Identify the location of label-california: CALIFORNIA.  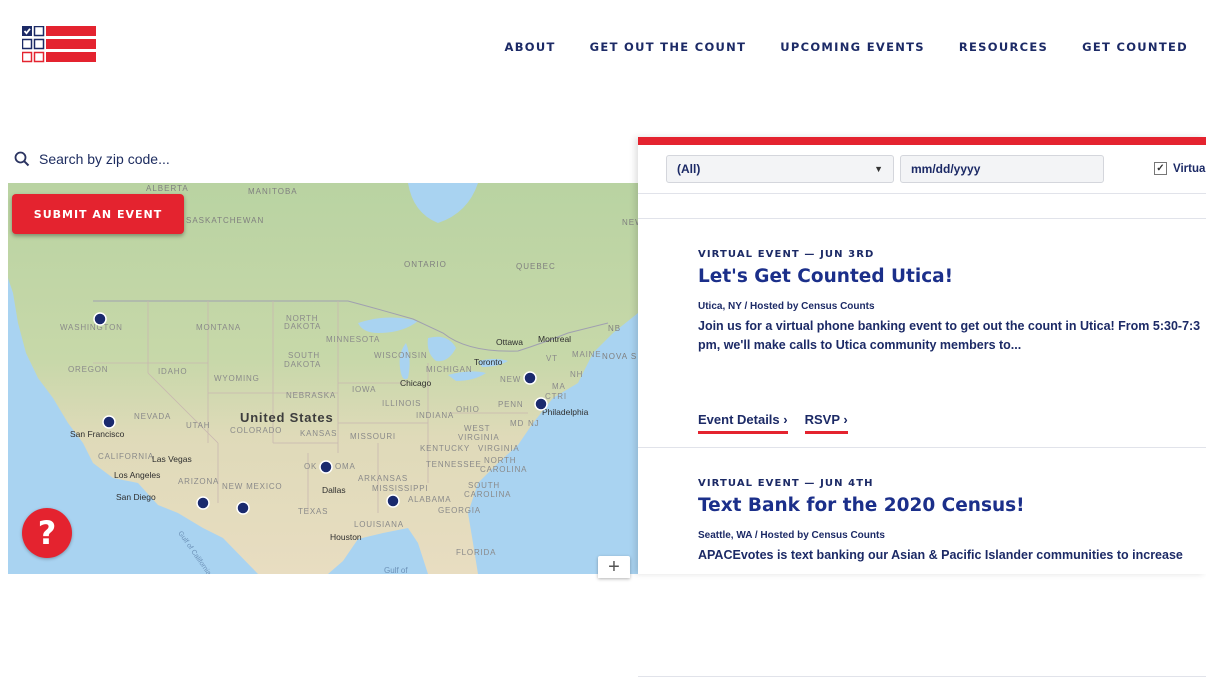
(126, 456).